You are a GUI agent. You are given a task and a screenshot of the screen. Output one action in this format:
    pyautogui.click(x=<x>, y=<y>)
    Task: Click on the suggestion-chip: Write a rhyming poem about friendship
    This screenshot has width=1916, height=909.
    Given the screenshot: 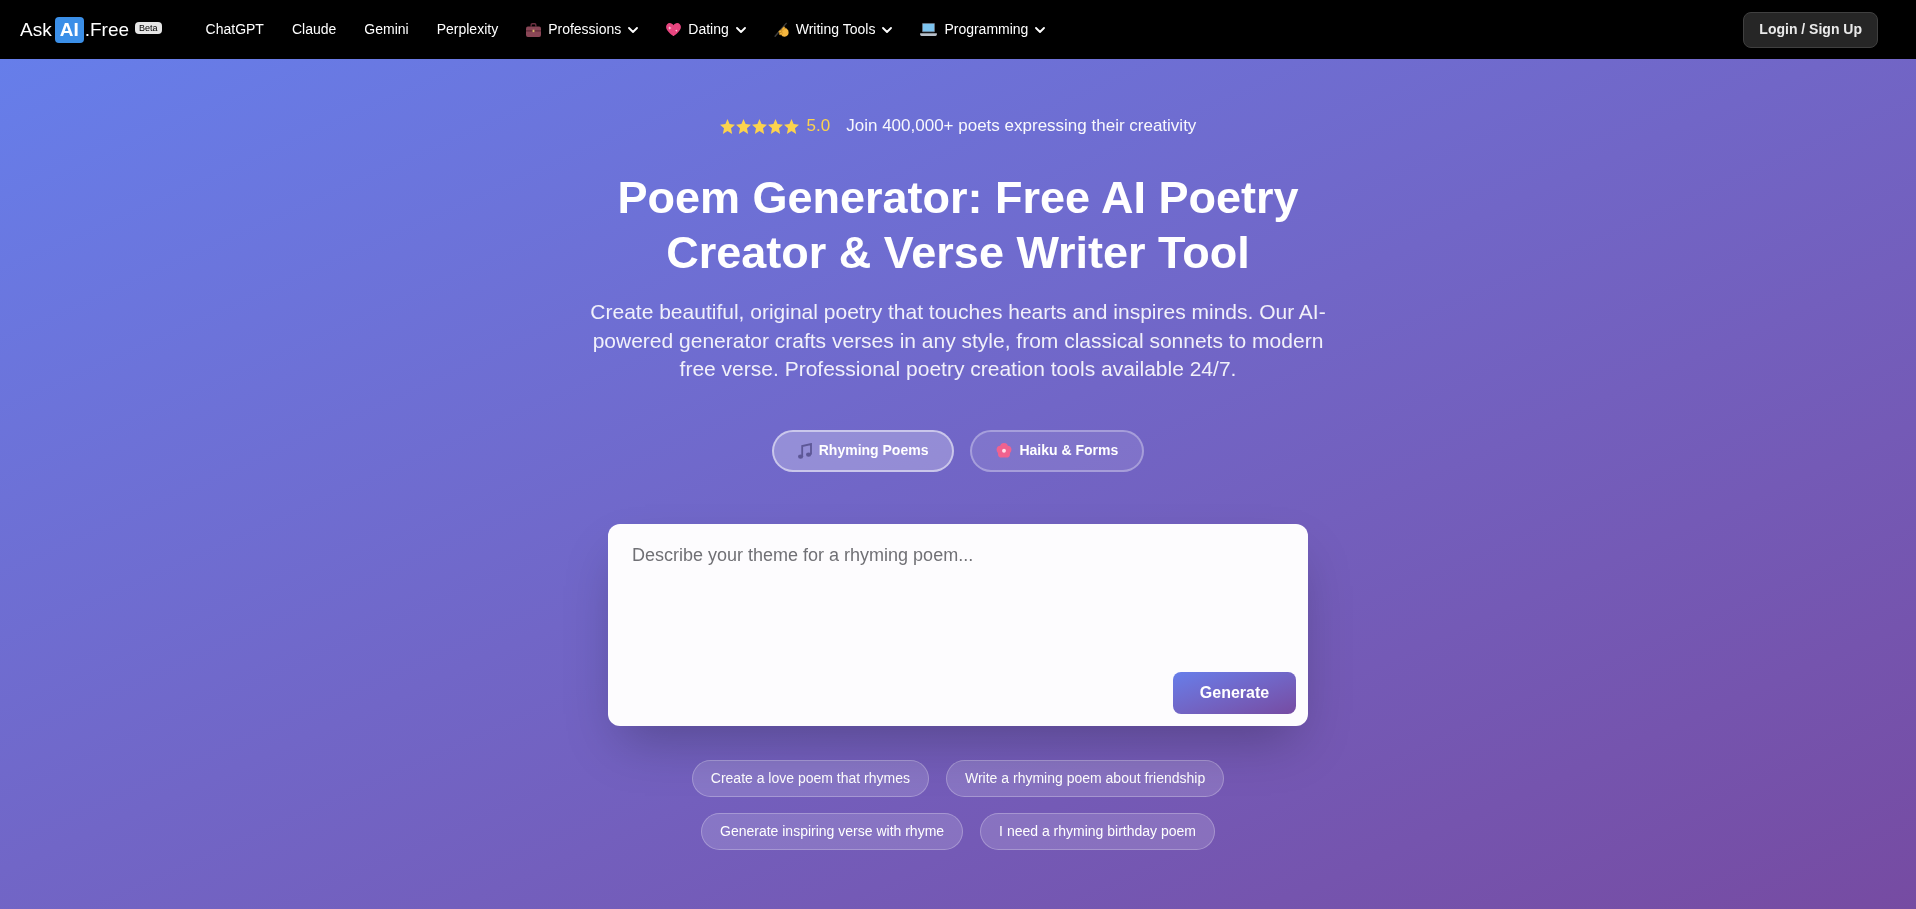 What is the action you would take?
    pyautogui.click(x=1085, y=778)
    